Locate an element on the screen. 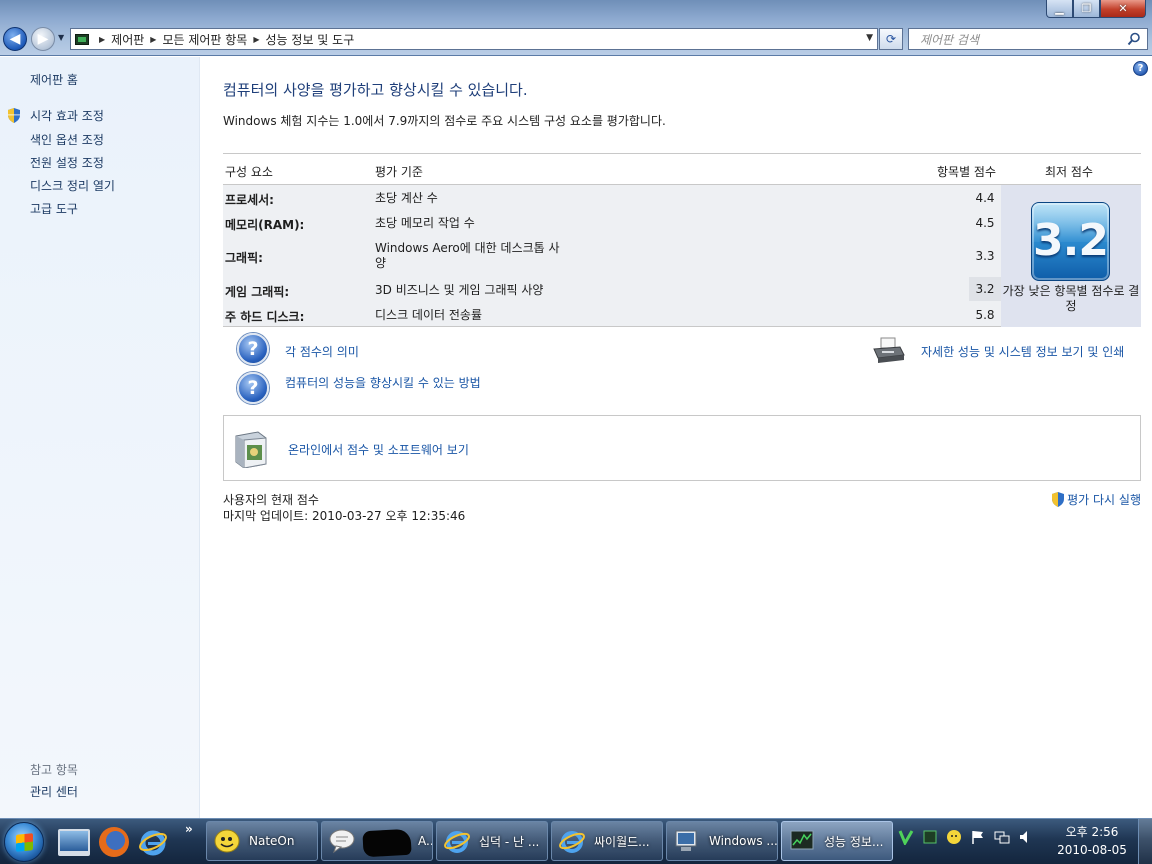 This screenshot has height=864, width=1152. refresh-button: ⟳ is located at coordinates (891, 39).